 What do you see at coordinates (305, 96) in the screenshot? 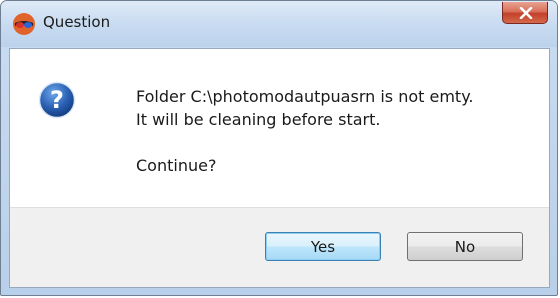
I see `message-line-folder: Folder C:\photomodautpuasrn is not emty.` at bounding box center [305, 96].